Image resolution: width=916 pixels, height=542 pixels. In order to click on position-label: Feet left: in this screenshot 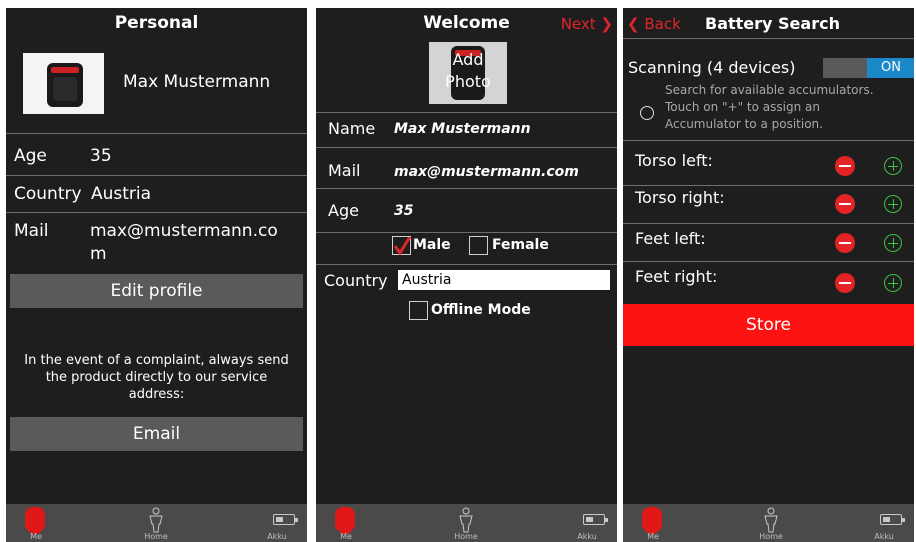, I will do `click(670, 238)`.